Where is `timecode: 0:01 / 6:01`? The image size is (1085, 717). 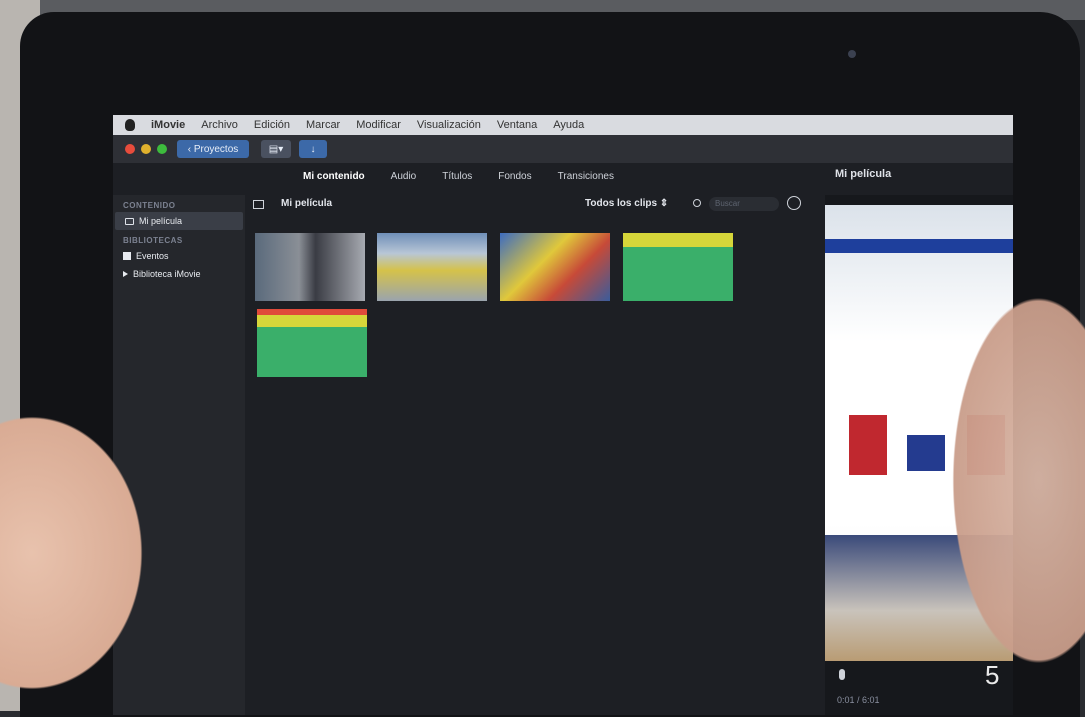 timecode: 0:01 / 6:01 is located at coordinates (858, 700).